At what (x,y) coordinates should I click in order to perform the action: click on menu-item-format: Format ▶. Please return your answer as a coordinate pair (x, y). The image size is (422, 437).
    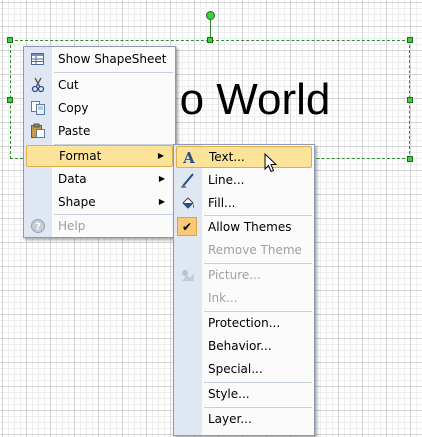
    Looking at the image, I should click on (99, 156).